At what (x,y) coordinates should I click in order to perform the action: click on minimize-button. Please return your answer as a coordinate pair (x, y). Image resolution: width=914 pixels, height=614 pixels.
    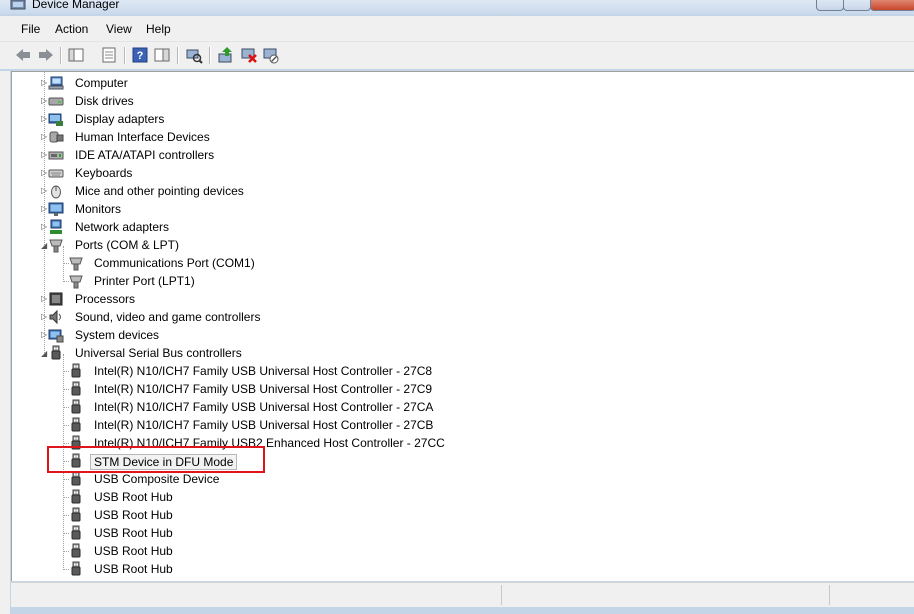
    Looking at the image, I should click on (830, 5).